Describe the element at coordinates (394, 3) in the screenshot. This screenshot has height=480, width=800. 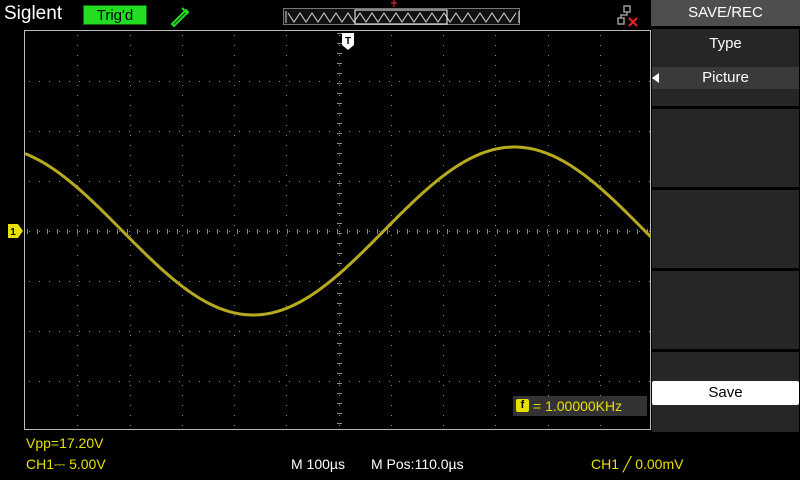
I see `trigger-position-marker` at that location.